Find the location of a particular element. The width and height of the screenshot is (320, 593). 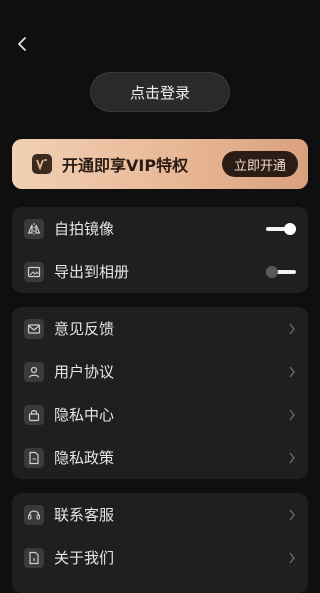

vip-banner: 开通即享VIP特权 立即开通 is located at coordinates (160, 164).